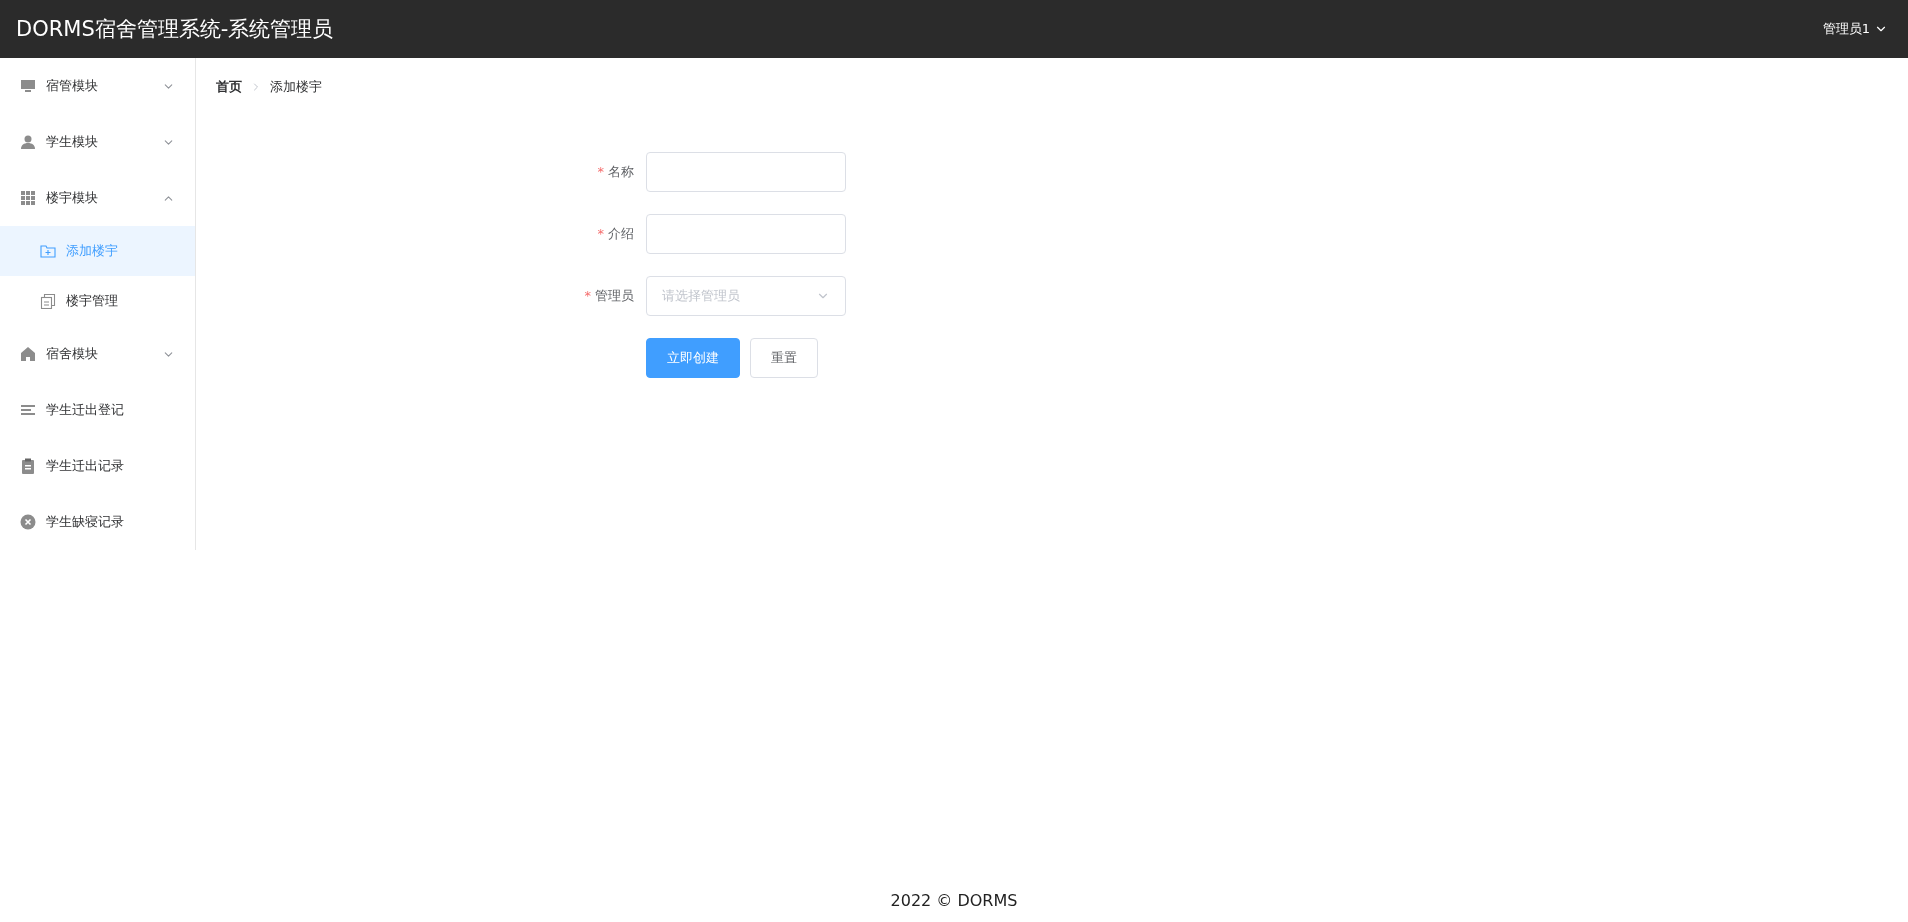 The height and width of the screenshot is (922, 1908). Describe the element at coordinates (784, 358) in the screenshot. I see `reset-button: 重置` at that location.